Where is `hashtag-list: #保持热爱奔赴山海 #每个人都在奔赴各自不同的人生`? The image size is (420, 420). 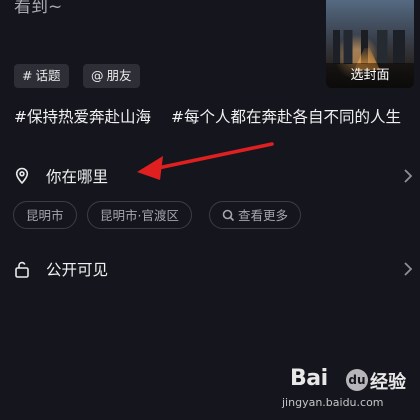 hashtag-list: #保持热爱奔赴山海 #每个人都在奔赴各自不同的人生 is located at coordinates (207, 116).